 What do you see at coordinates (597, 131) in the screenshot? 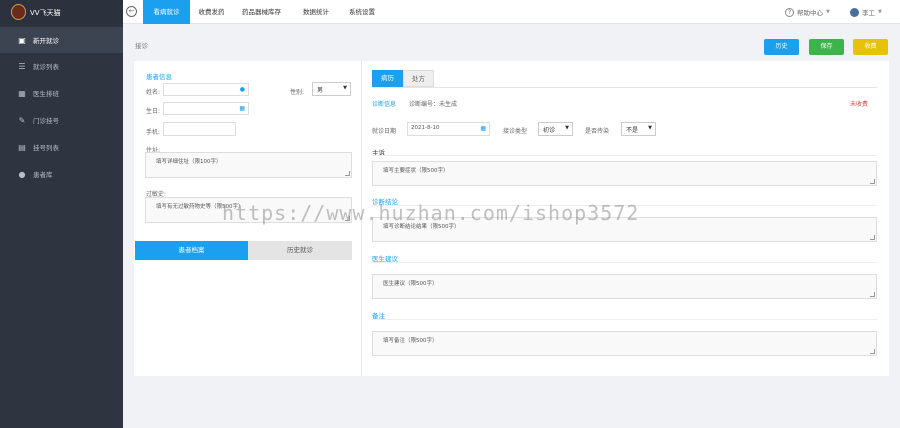
I see `infectious-label: 是否传染` at bounding box center [597, 131].